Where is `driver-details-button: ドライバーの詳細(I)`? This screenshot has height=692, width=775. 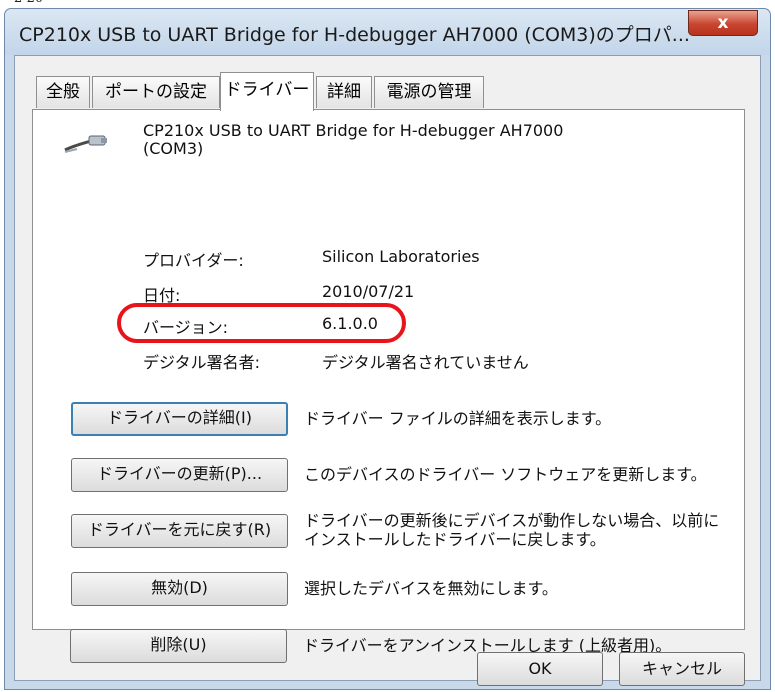 driver-details-button: ドライバーの詳細(I) is located at coordinates (179, 419).